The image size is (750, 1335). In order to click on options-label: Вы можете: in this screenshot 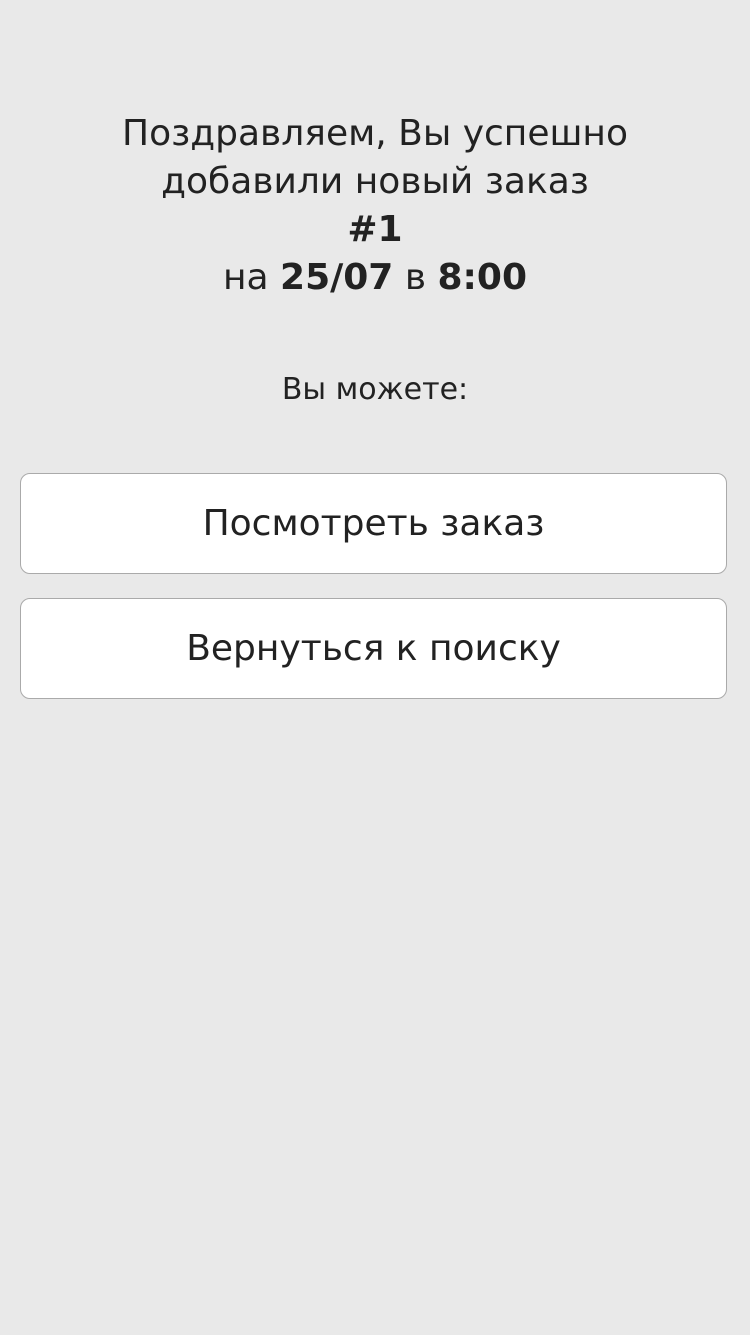, I will do `click(375, 389)`.